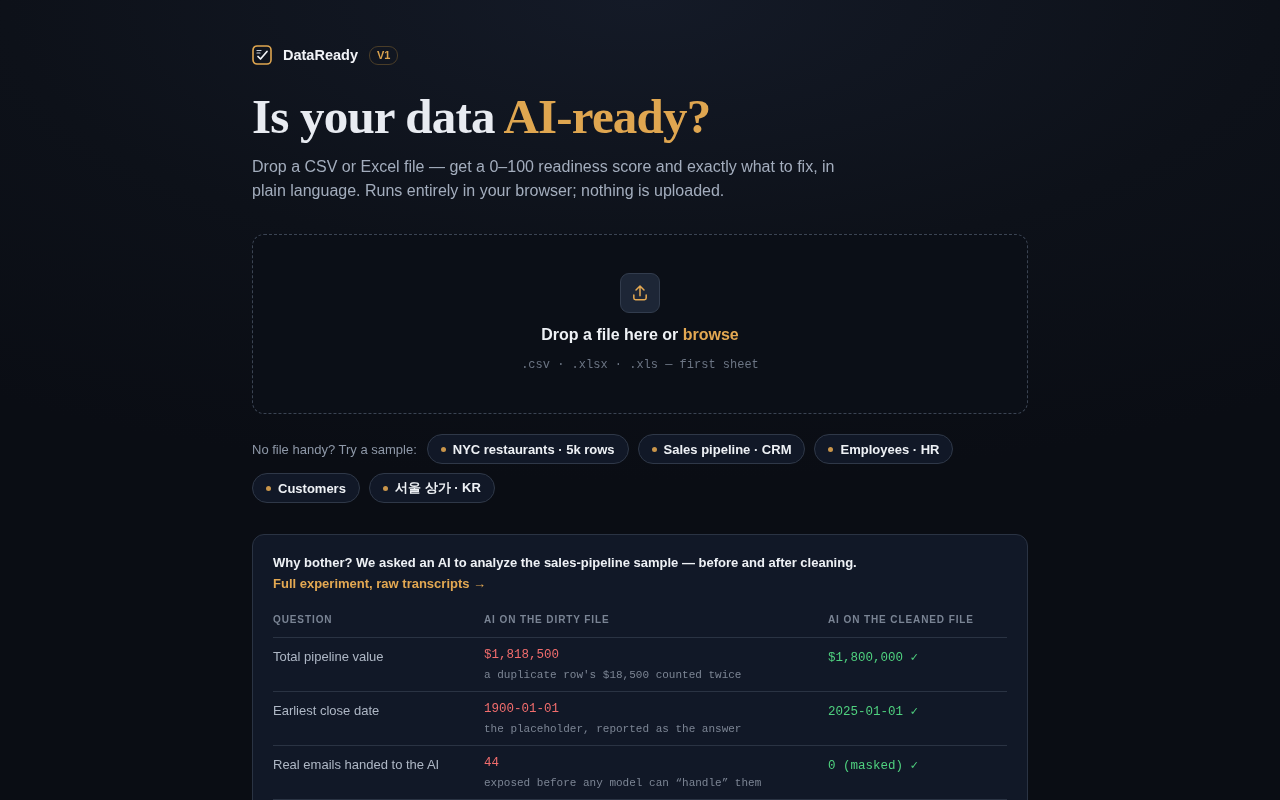  I want to click on dirty-answer: 44, so click(491, 763).